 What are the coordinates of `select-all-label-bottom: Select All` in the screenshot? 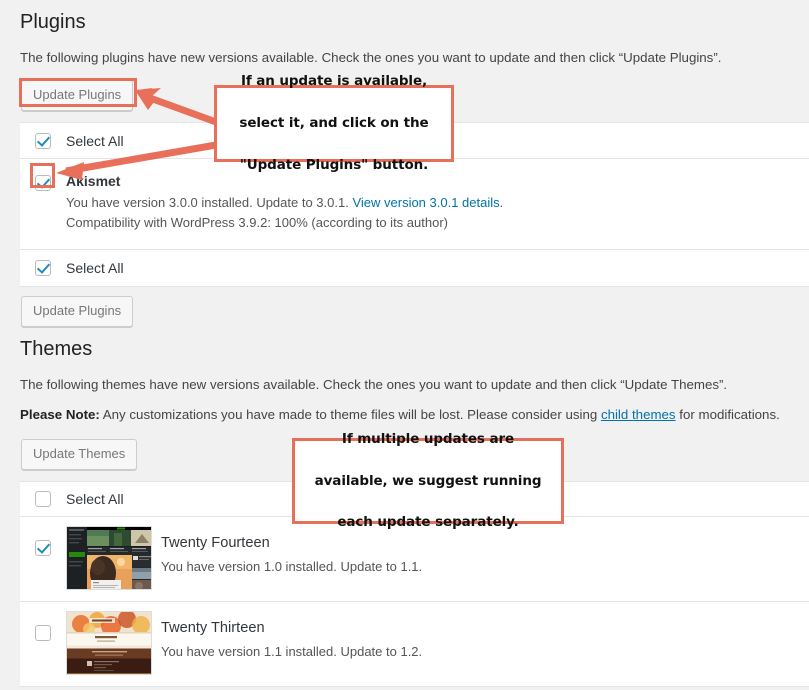 It's located at (95, 268).